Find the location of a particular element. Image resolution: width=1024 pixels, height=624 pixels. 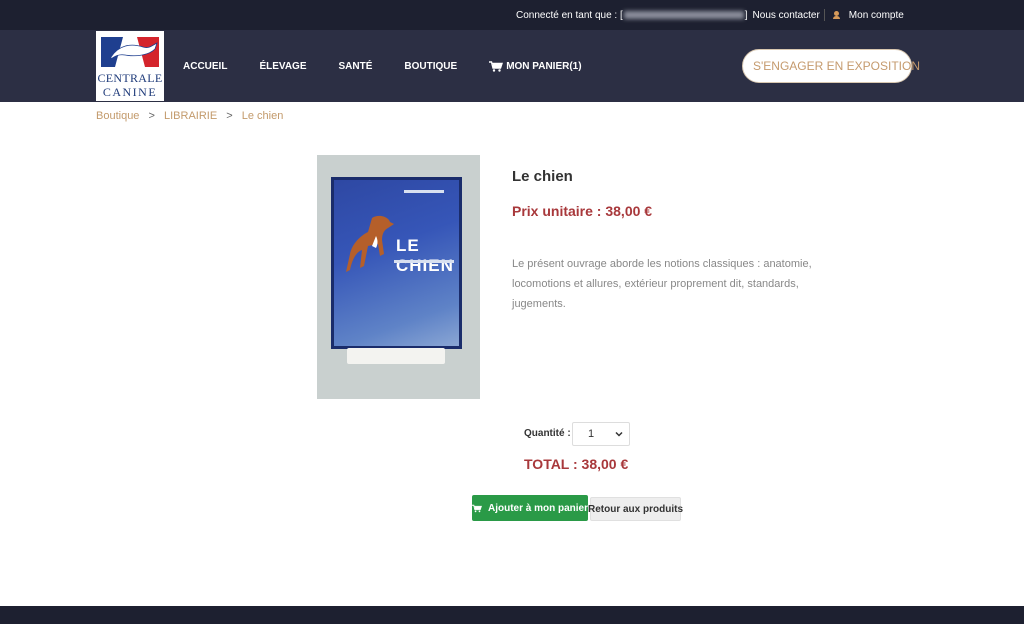

nav-accueil: ACCUEIL is located at coordinates (205, 66).